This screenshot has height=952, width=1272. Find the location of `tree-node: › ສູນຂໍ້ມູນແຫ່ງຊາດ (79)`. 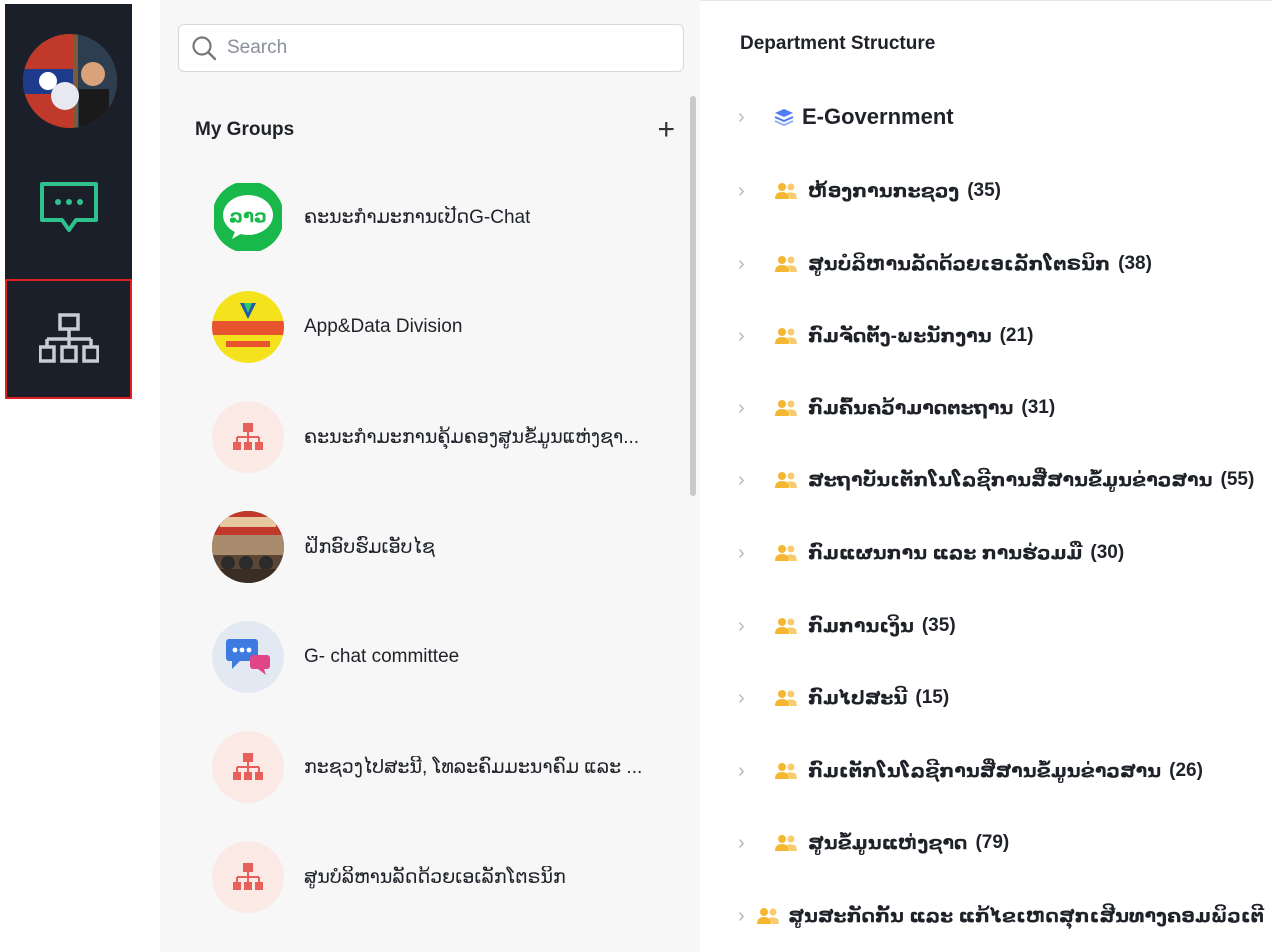

tree-node: › ສູນຂໍ້ມູນແຫ່ງຊາດ (79) is located at coordinates (1005, 843).